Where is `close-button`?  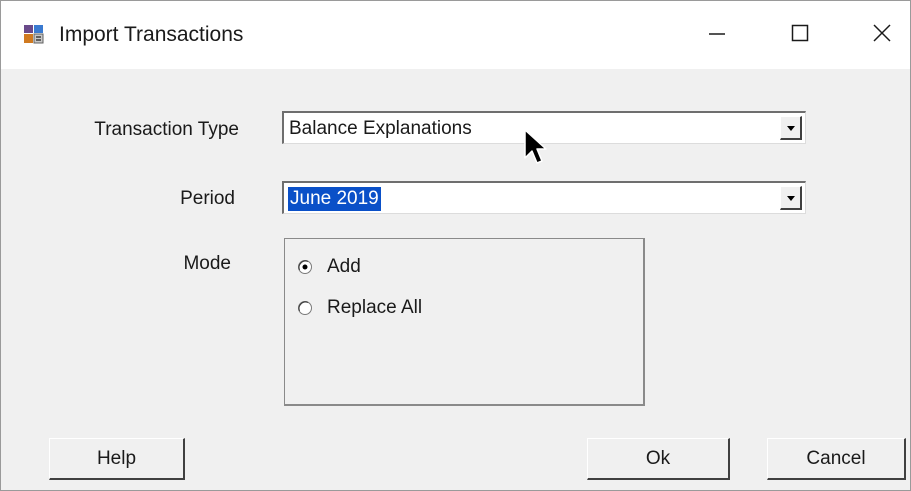
close-button is located at coordinates (882, 35).